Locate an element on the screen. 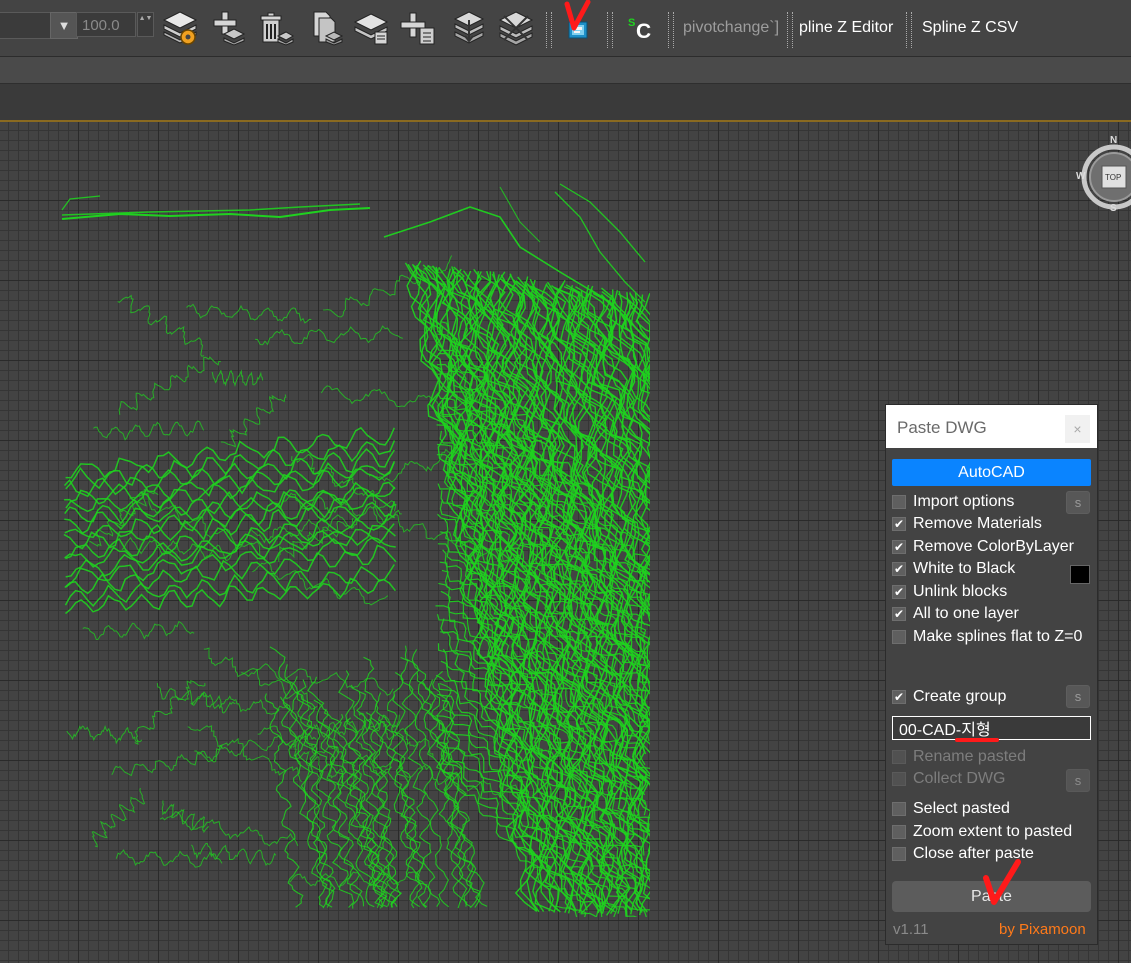 The height and width of the screenshot is (963, 1131). add-to-layer-icon is located at coordinates (418, 28).